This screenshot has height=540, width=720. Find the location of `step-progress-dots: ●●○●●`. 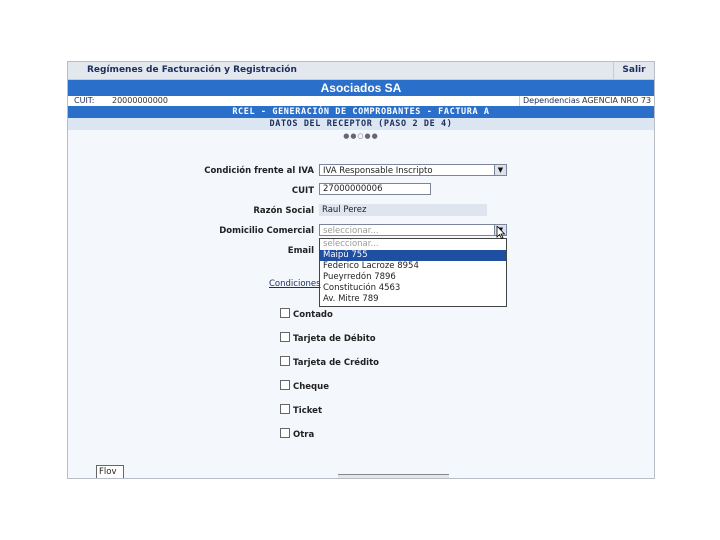

step-progress-dots: ●●○●● is located at coordinates (361, 136).